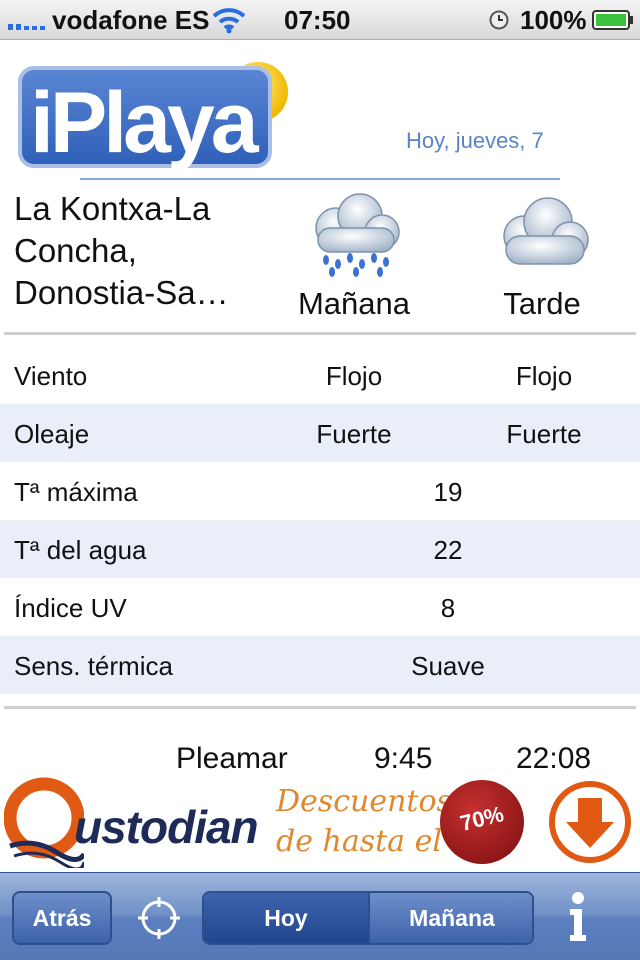 This screenshot has height=960, width=640. What do you see at coordinates (359, 841) in the screenshot?
I see `ad-subline: de hasta el` at bounding box center [359, 841].